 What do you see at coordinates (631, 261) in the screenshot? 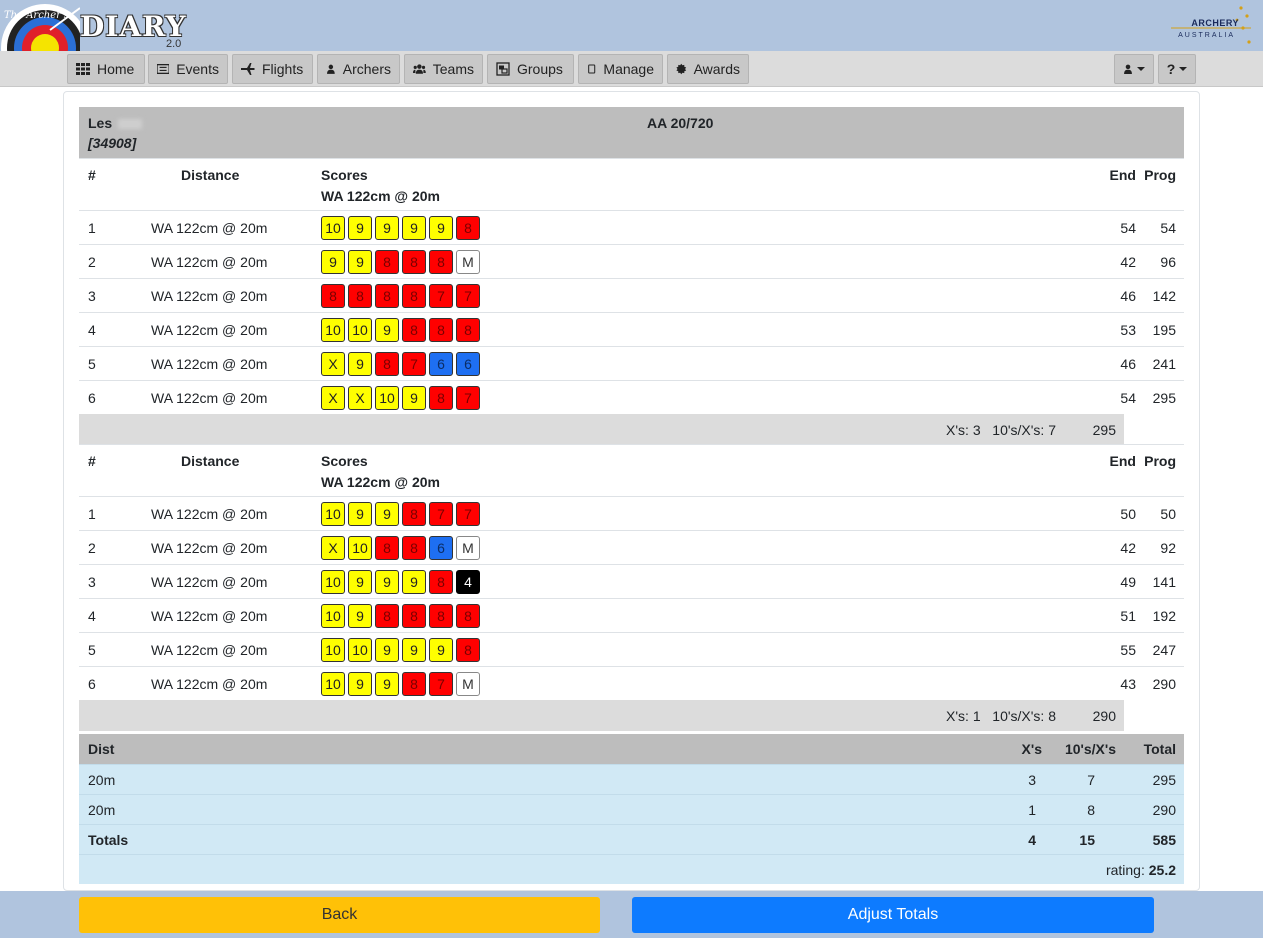
I see `end-row: 2 WA 122cm @ 20m 9 9 8 8 8 M 42 96` at bounding box center [631, 261].